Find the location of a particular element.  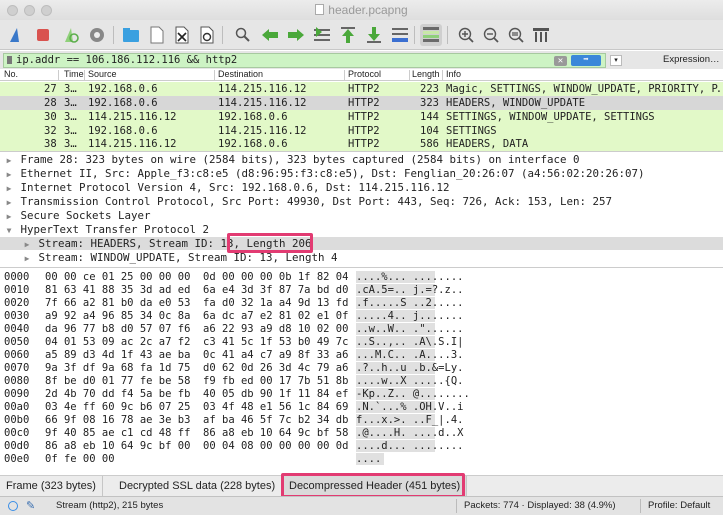

window-title: header.pcapng is located at coordinates (368, 10).